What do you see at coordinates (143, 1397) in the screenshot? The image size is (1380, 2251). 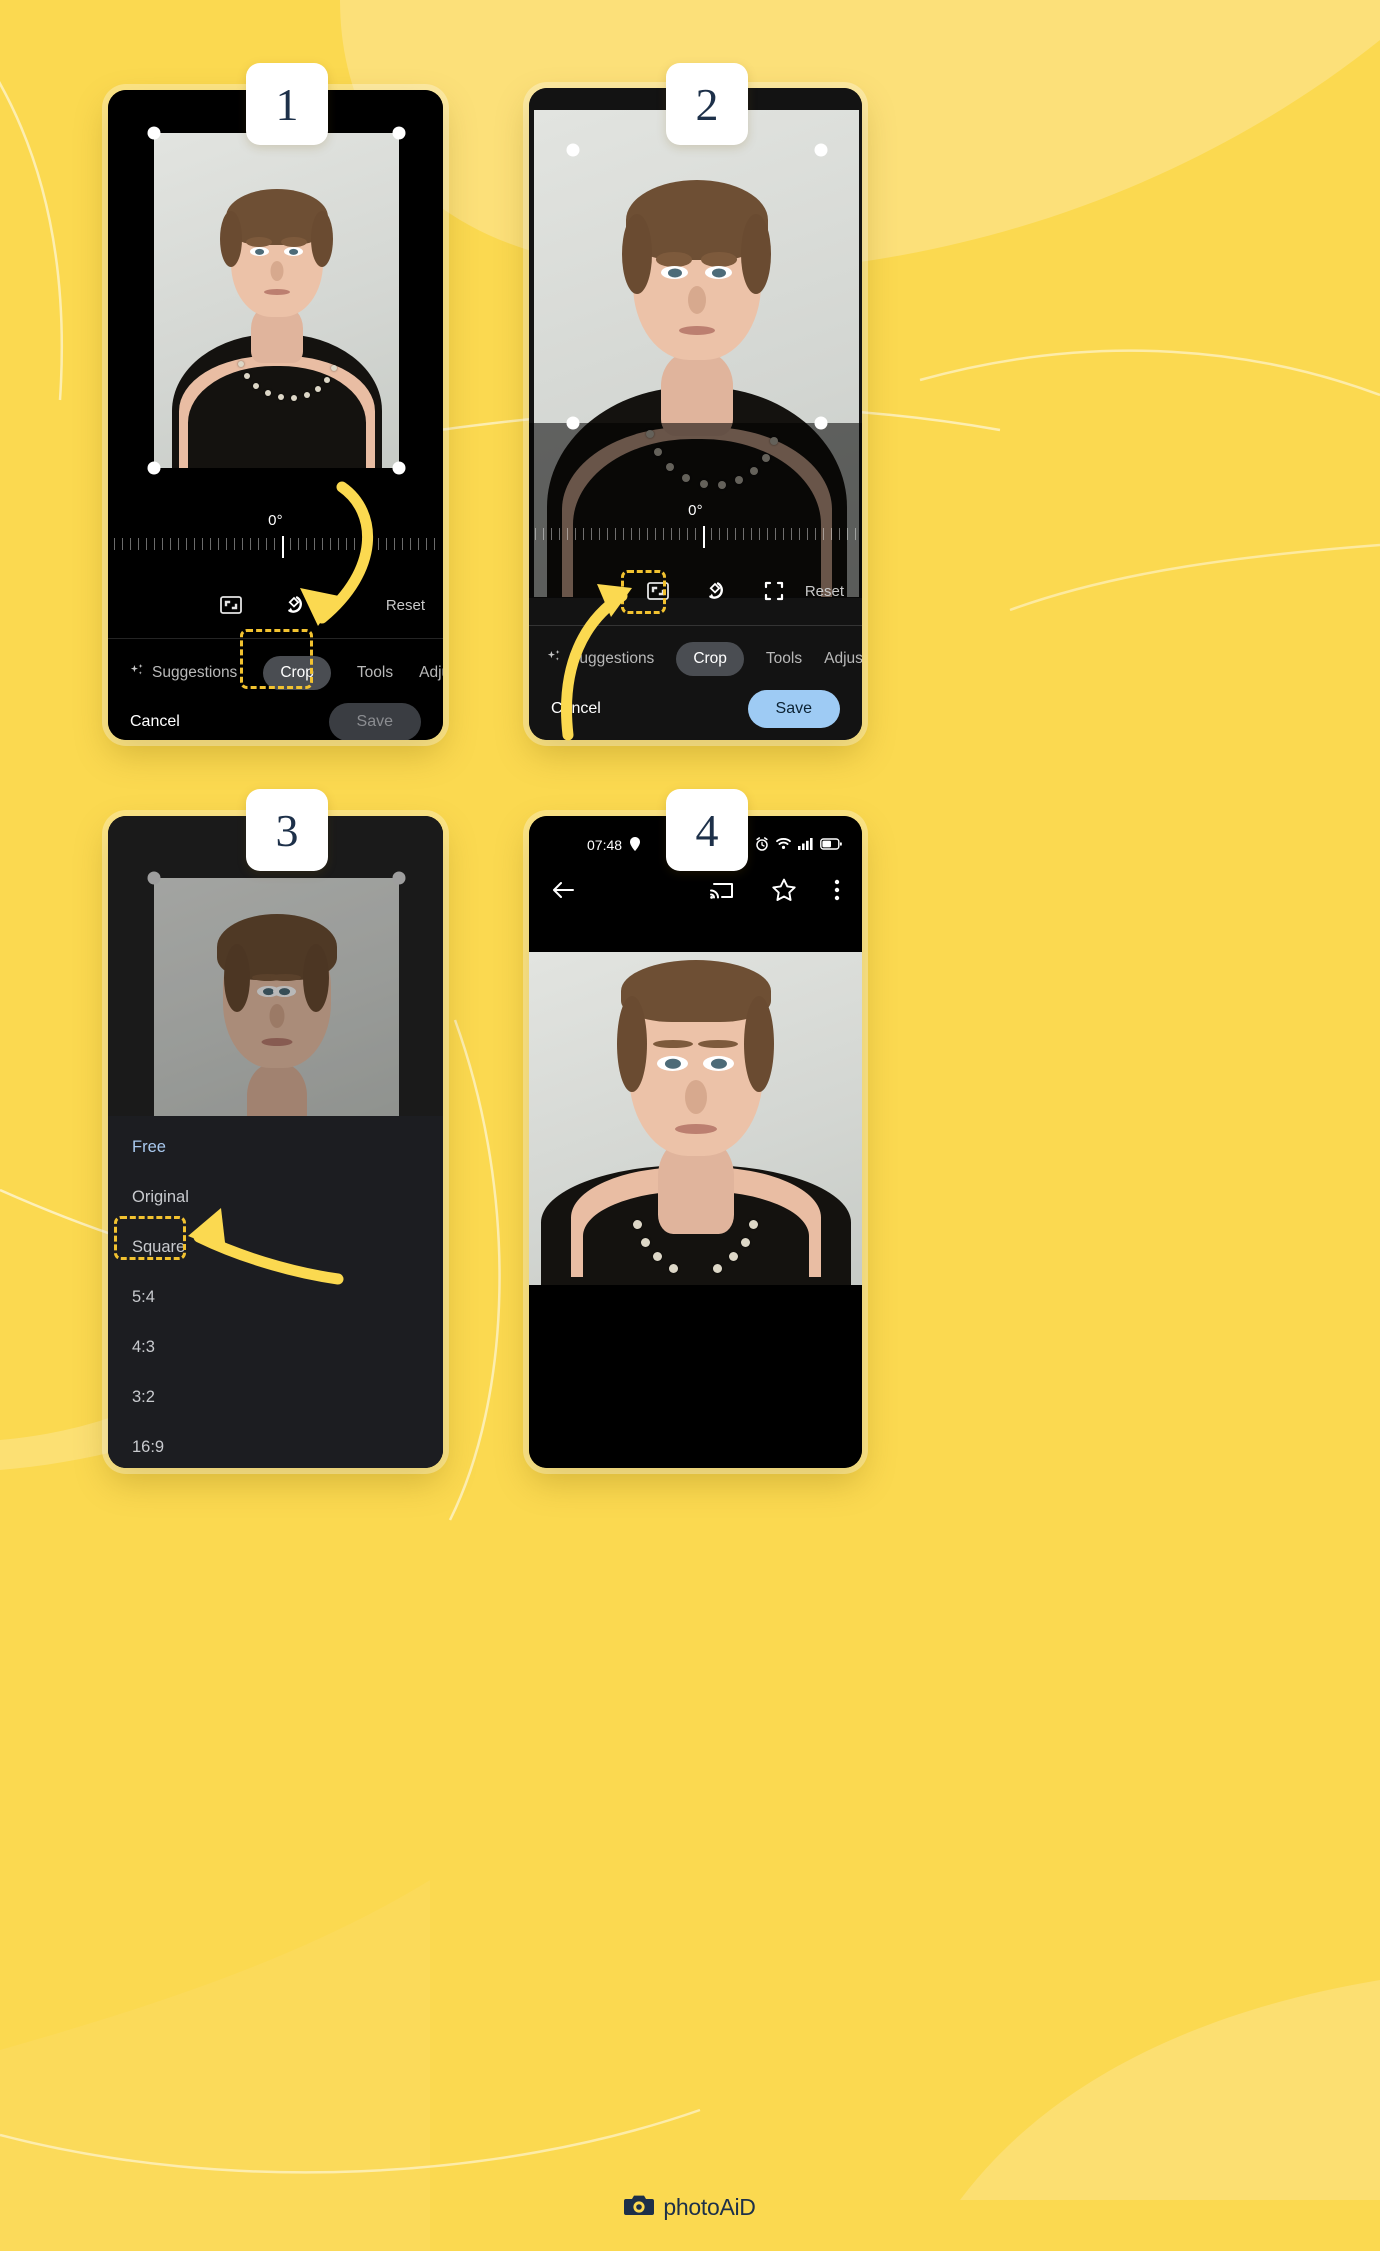 I see `ratio-option-3-2: 3:2` at bounding box center [143, 1397].